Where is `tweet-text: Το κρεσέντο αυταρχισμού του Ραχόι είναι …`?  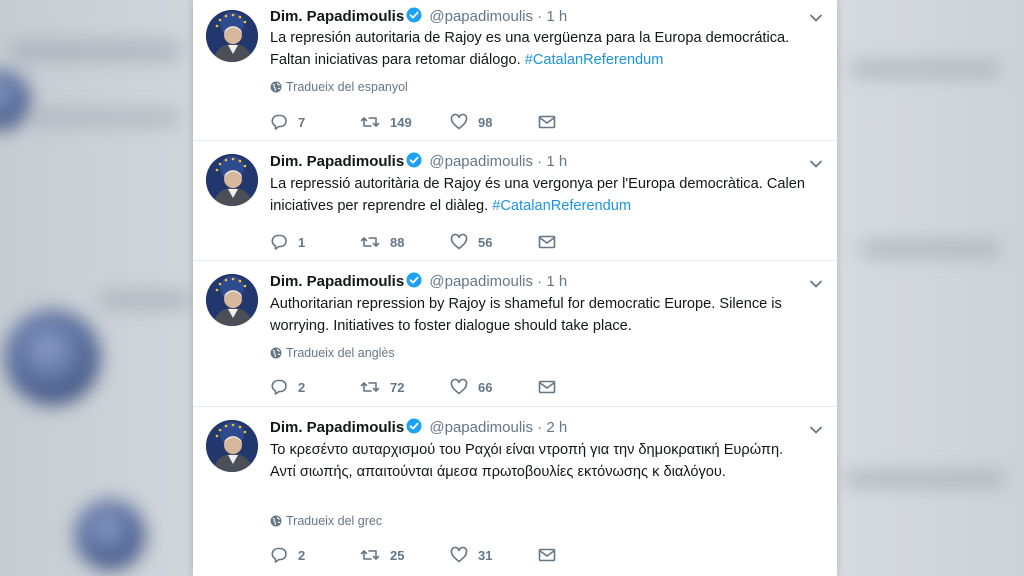 tweet-text: Το κρεσέντο αυταρχισμού του Ραχόι είναι … is located at coordinates (540, 461).